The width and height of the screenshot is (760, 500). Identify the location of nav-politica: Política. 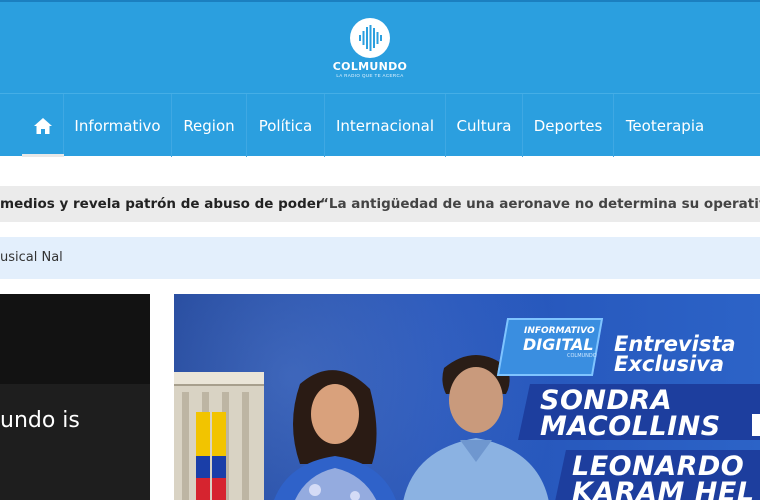
(286, 125).